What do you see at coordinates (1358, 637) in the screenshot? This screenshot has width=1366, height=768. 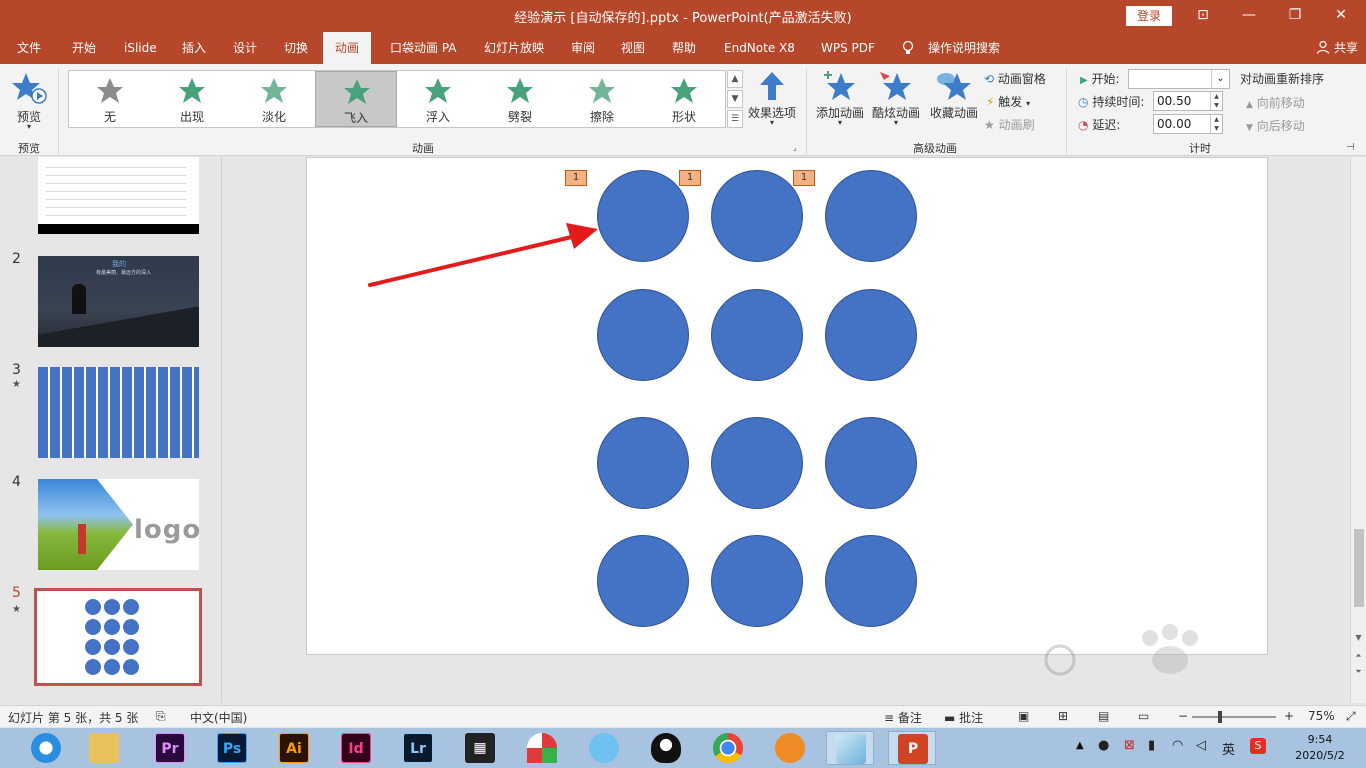 I see `scroll-down-icon: ▼` at bounding box center [1358, 637].